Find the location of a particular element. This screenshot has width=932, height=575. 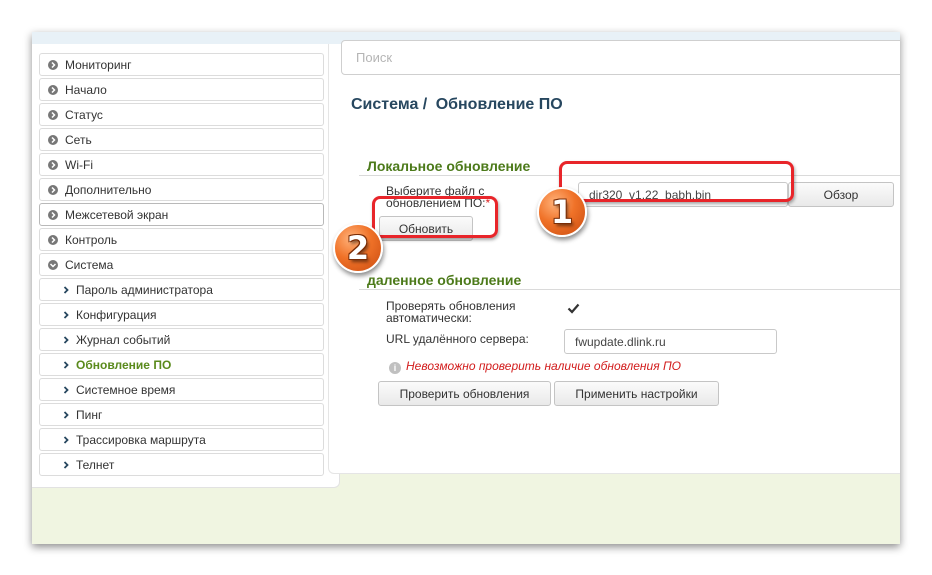

step-badge-1: 1 is located at coordinates (562, 212).